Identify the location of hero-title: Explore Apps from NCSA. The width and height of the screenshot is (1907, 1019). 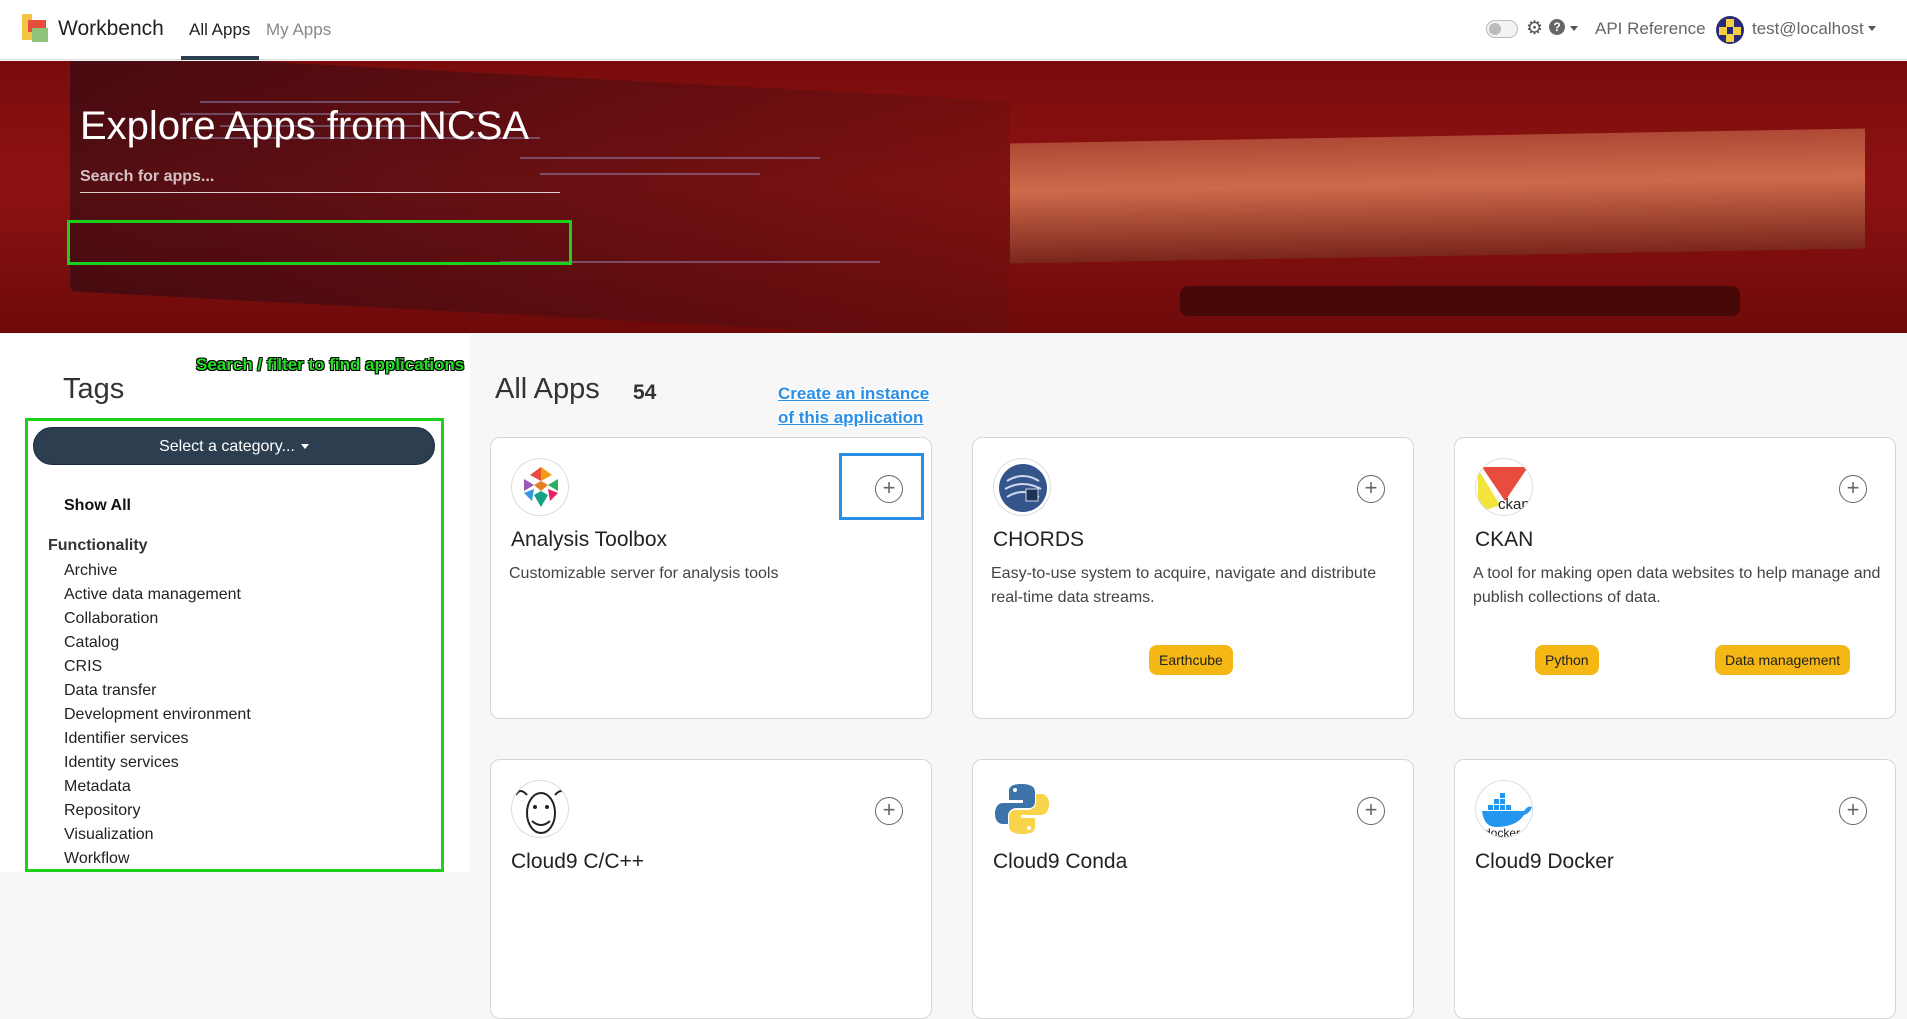
(305, 126).